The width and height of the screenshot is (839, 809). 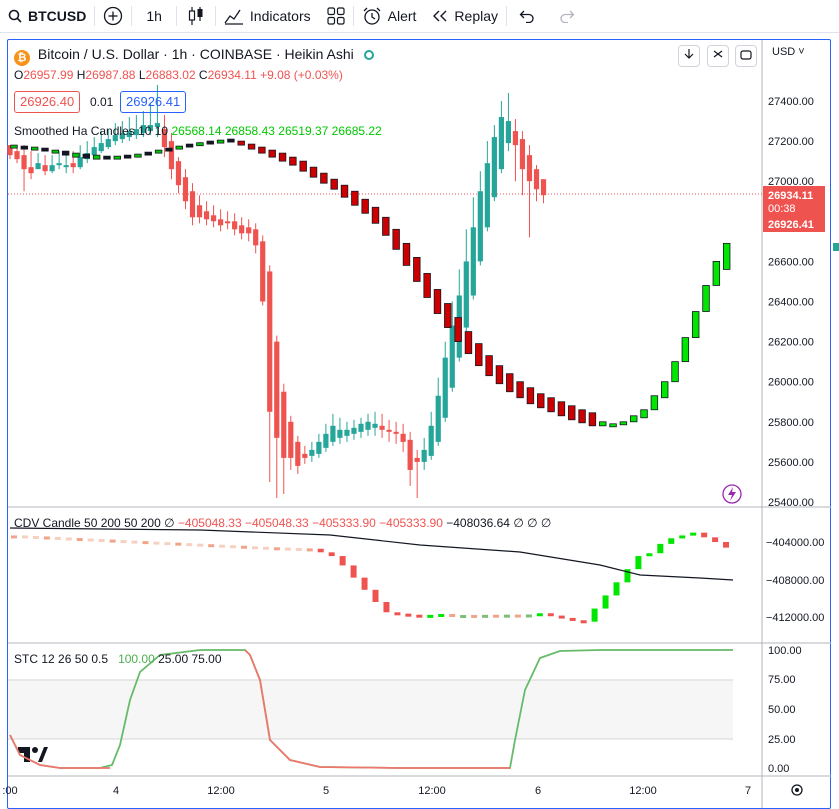 I want to click on maximize-button, so click(x=746, y=56).